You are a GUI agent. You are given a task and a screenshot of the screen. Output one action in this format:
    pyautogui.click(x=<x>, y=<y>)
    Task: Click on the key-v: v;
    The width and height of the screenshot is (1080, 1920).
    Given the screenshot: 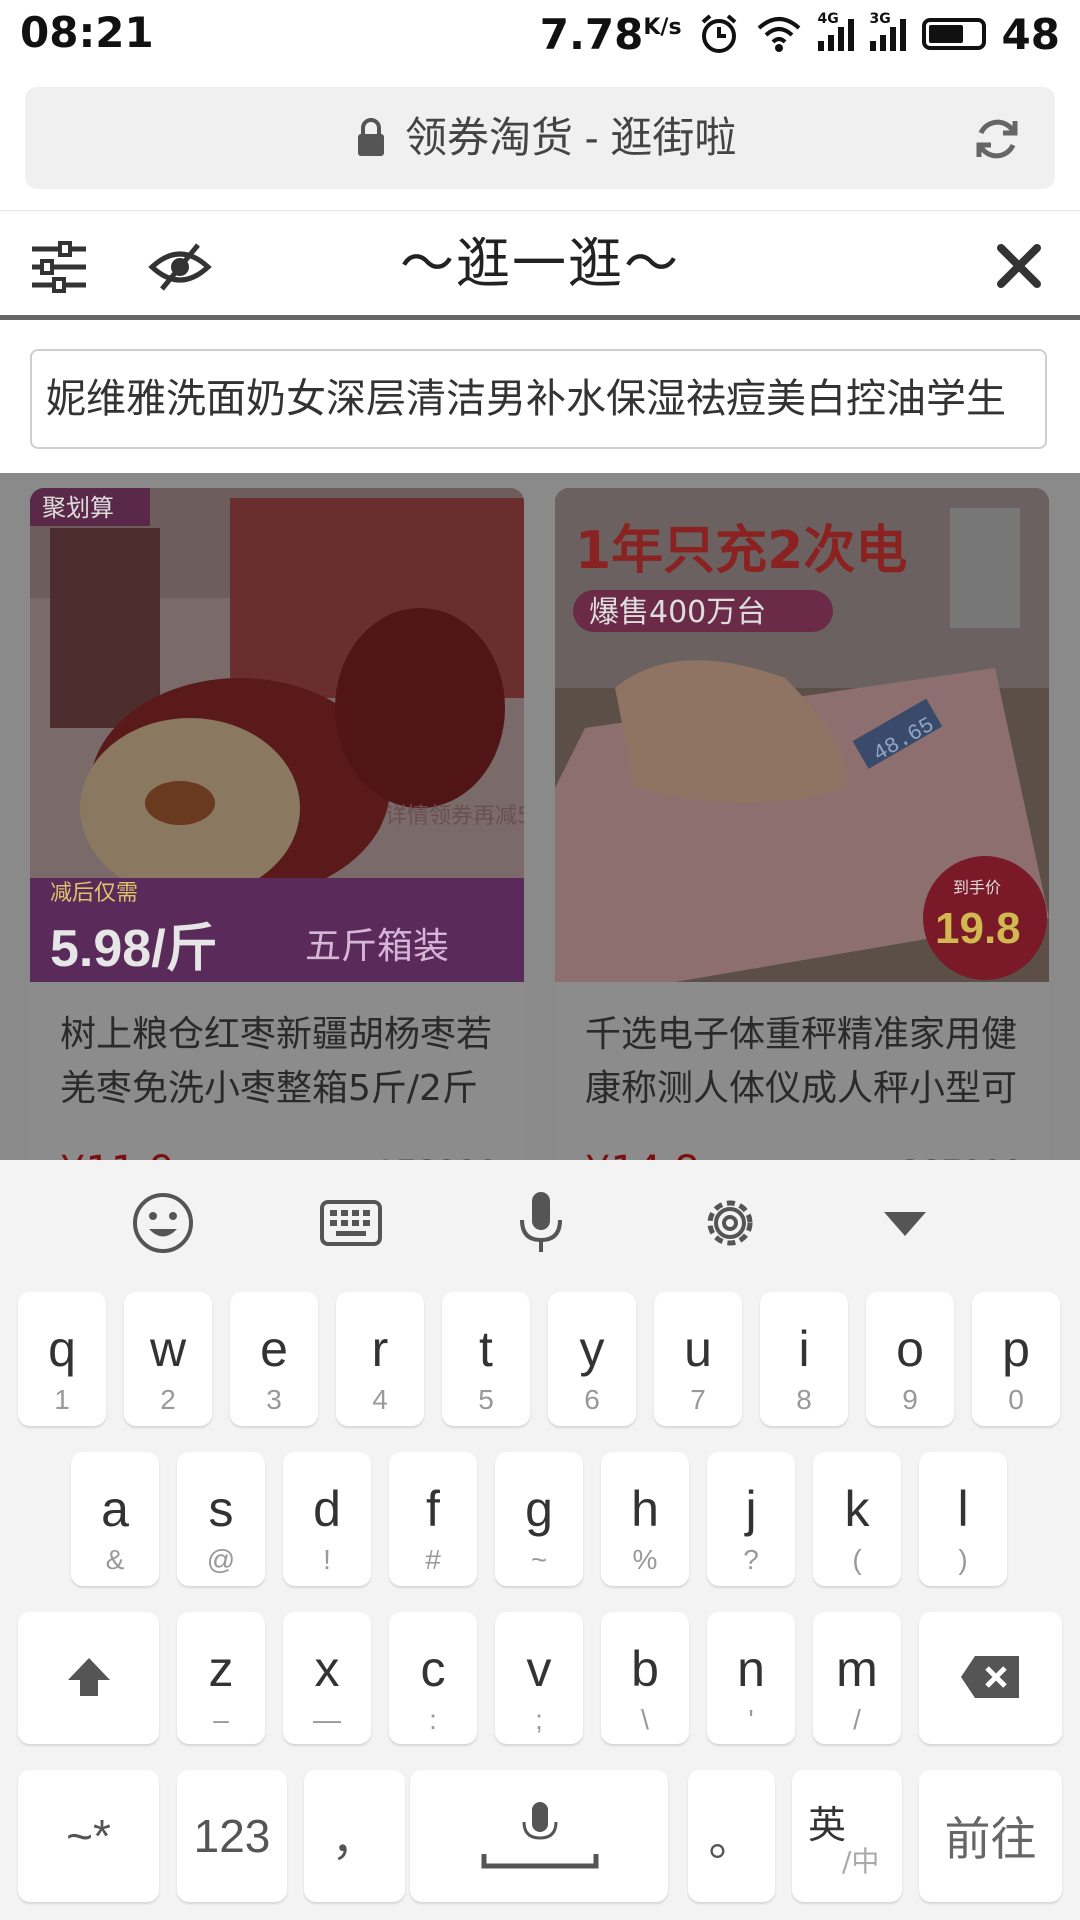 What is the action you would take?
    pyautogui.click(x=539, y=1678)
    